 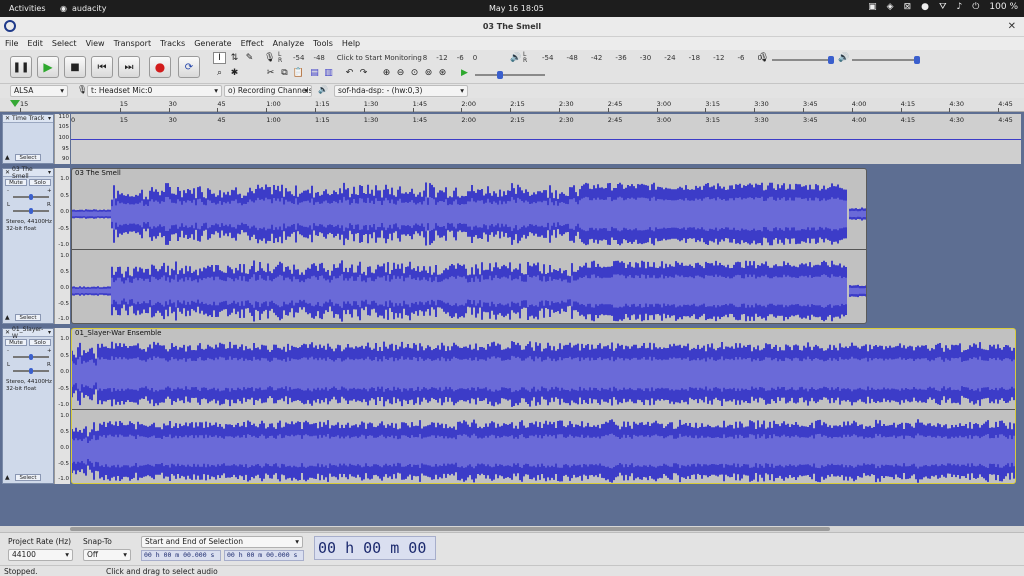 What do you see at coordinates (831, 60) in the screenshot?
I see `record-volume-knob` at bounding box center [831, 60].